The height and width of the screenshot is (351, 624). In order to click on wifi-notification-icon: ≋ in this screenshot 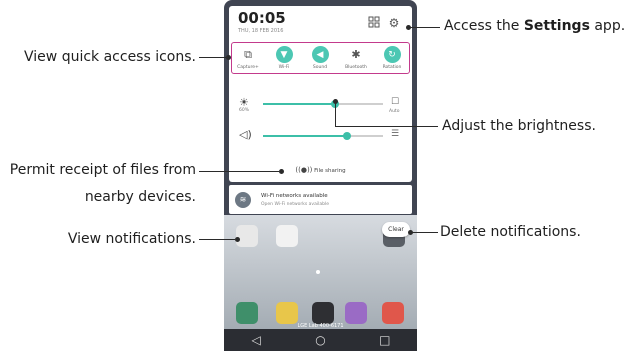, I will do `click(243, 200)`.